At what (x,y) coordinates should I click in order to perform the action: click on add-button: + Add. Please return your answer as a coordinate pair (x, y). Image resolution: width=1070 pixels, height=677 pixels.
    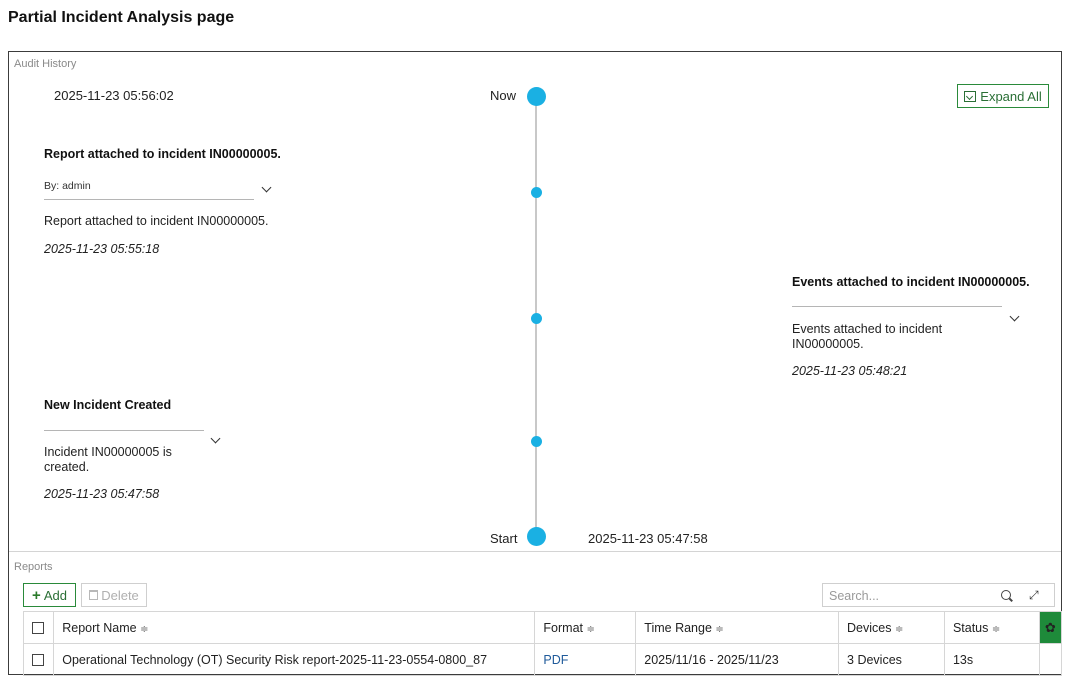
    Looking at the image, I should click on (49, 595).